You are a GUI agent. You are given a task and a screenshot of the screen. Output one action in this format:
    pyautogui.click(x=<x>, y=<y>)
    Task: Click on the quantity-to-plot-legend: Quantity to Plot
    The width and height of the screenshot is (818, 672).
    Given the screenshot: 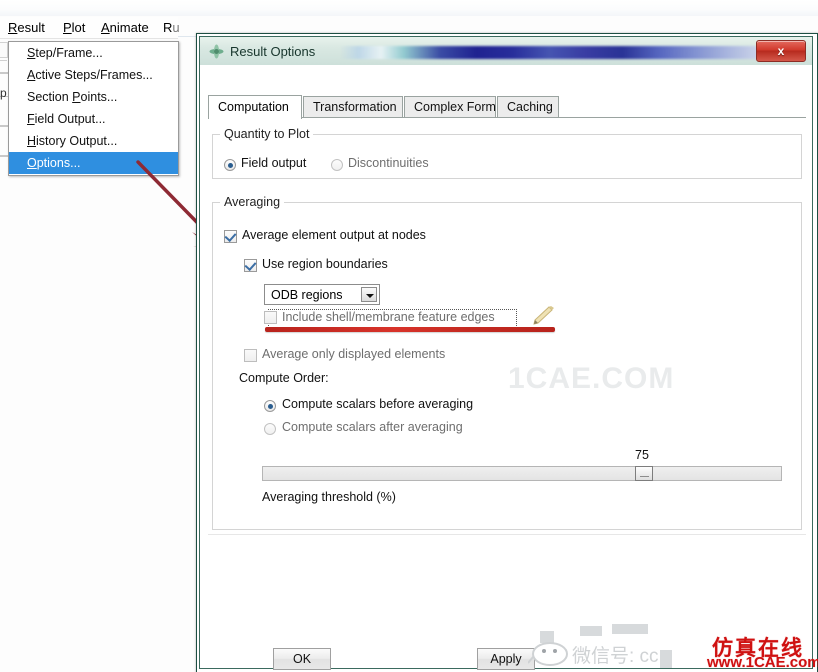 What is the action you would take?
    pyautogui.click(x=267, y=134)
    